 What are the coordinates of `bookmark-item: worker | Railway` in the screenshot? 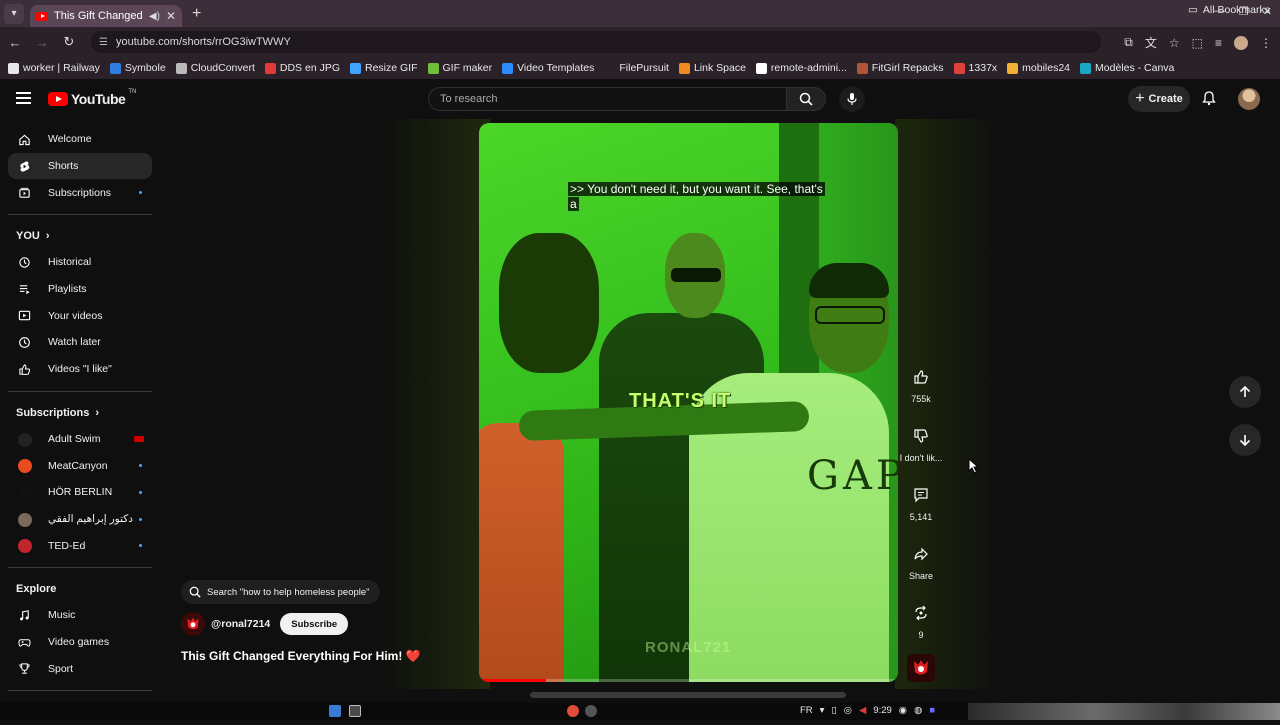 It's located at (54, 68).